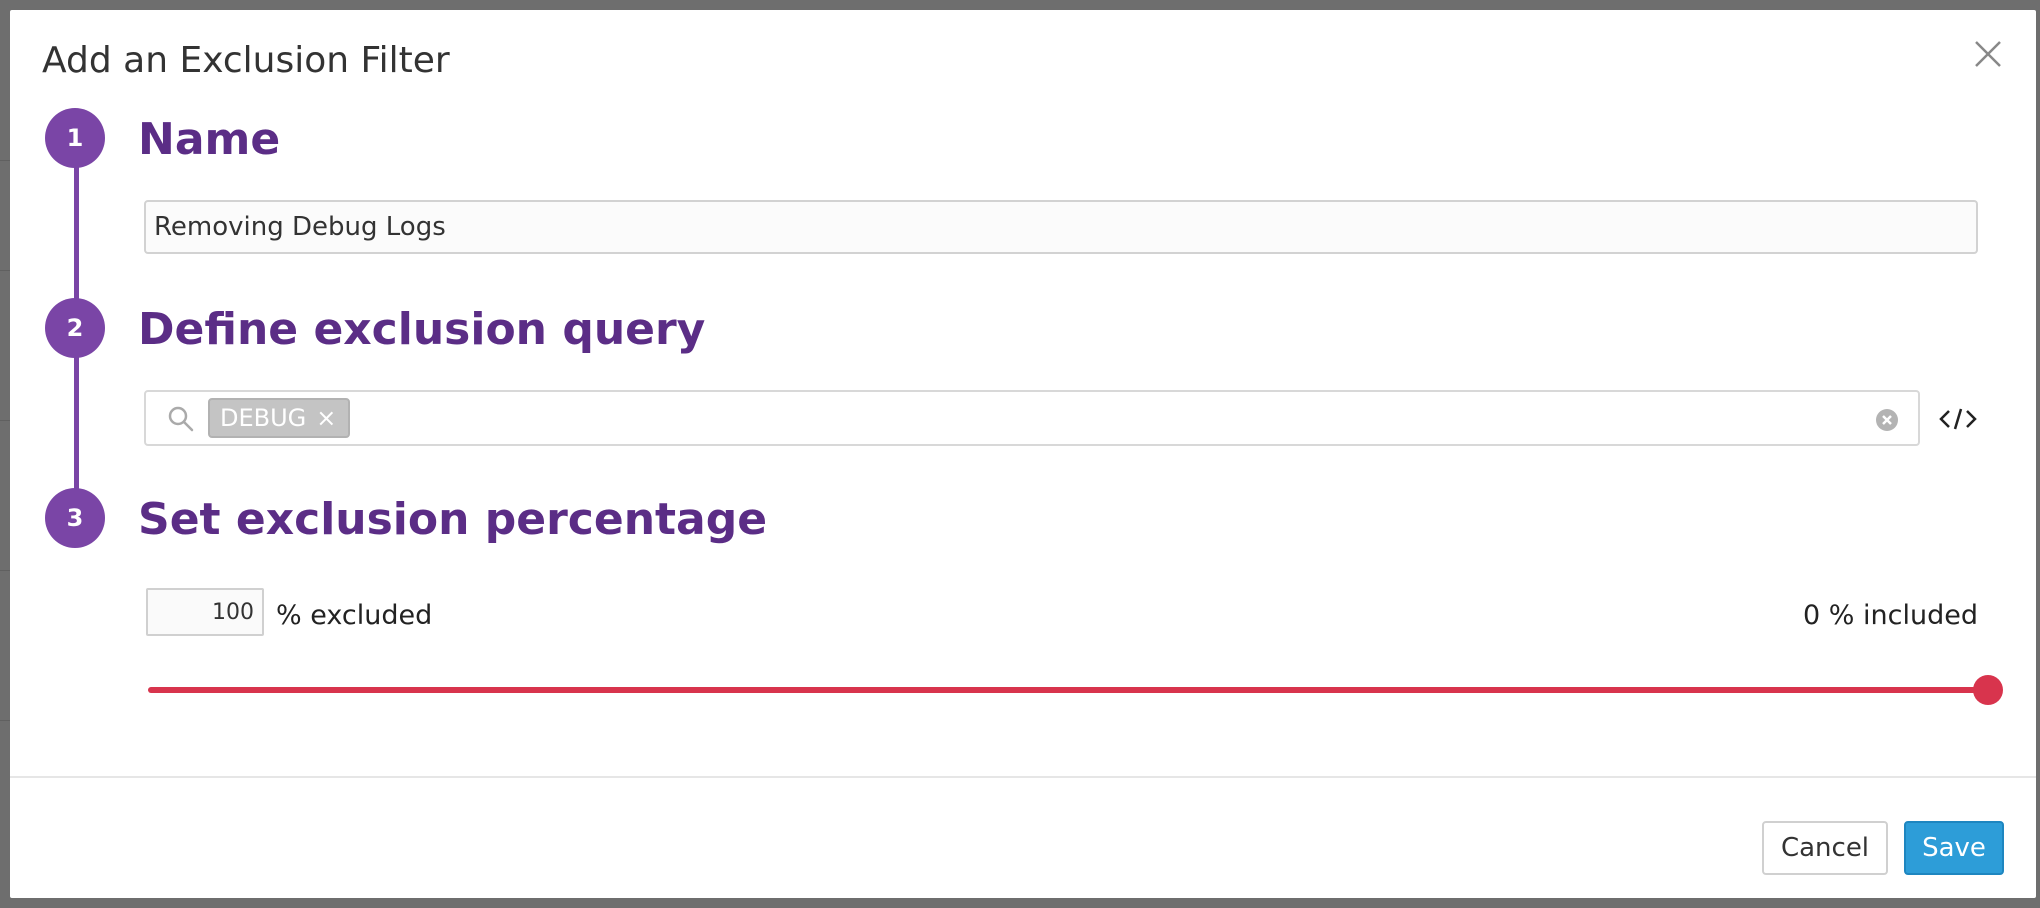  What do you see at coordinates (246, 60) in the screenshot?
I see `modal-title: Add an Exclusion Filter` at bounding box center [246, 60].